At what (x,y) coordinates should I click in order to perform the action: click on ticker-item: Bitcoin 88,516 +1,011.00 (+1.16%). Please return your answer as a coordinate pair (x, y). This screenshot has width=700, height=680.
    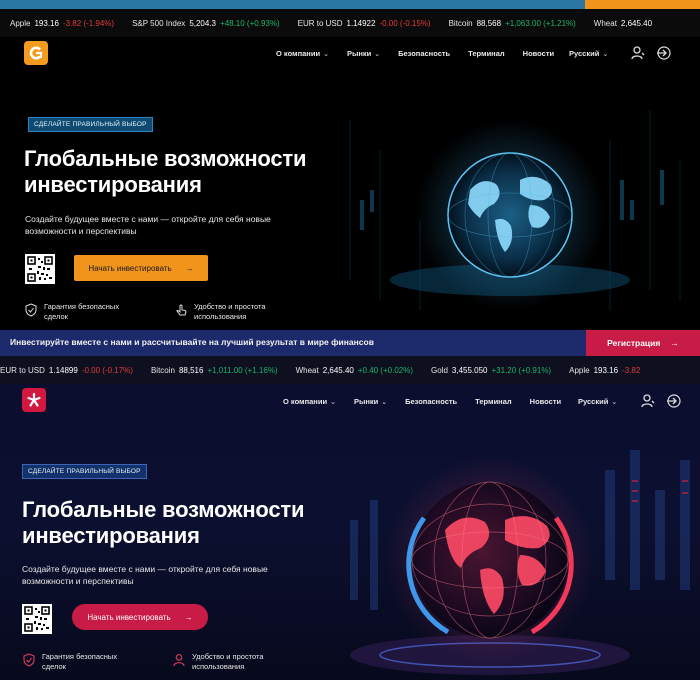
    Looking at the image, I should click on (214, 370).